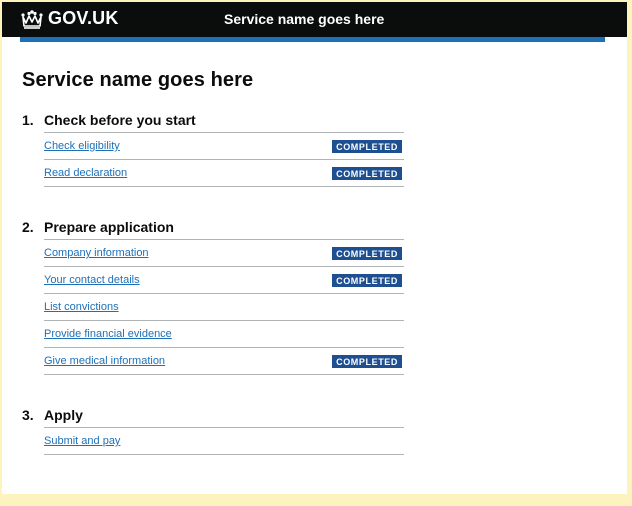 The height and width of the screenshot is (506, 632). I want to click on govuk-header: GOV.UK Service name goes here, so click(314, 19).